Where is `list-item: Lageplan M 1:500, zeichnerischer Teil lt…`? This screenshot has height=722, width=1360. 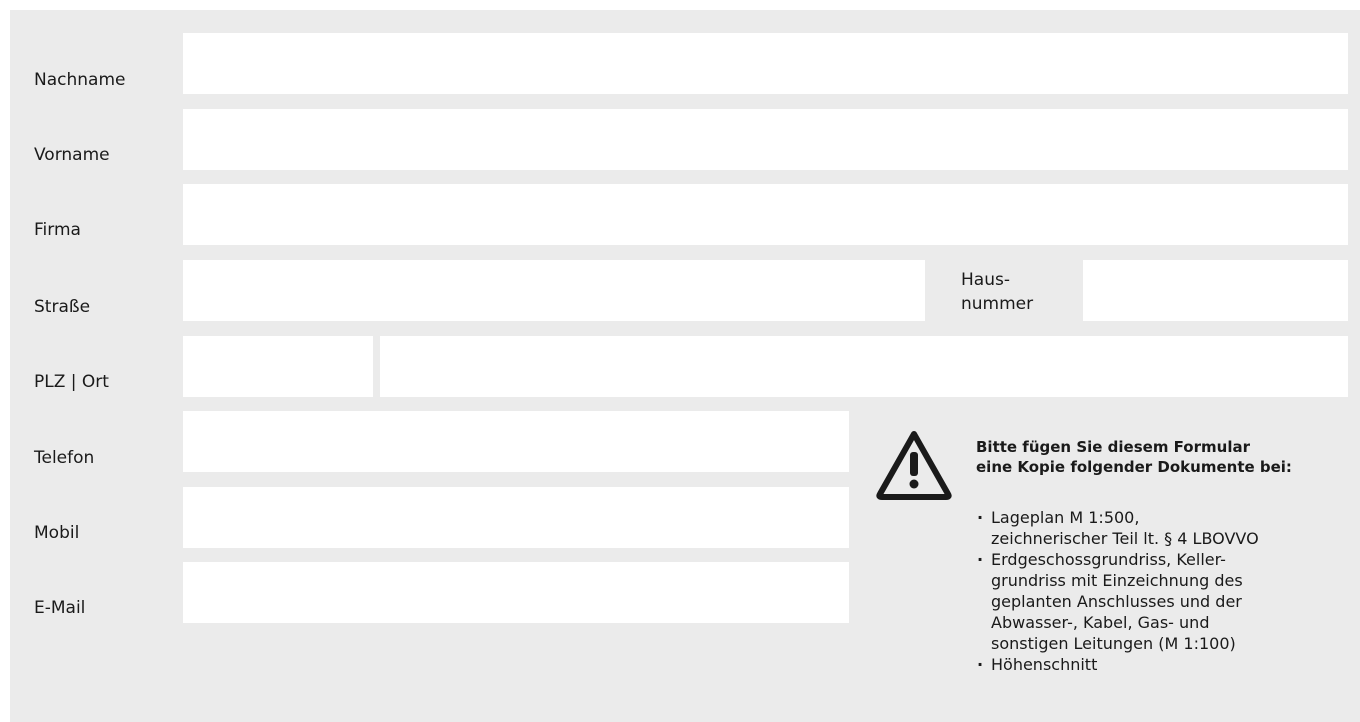 list-item: Lageplan M 1:500, zeichnerischer Teil lt… is located at coordinates (1168, 528).